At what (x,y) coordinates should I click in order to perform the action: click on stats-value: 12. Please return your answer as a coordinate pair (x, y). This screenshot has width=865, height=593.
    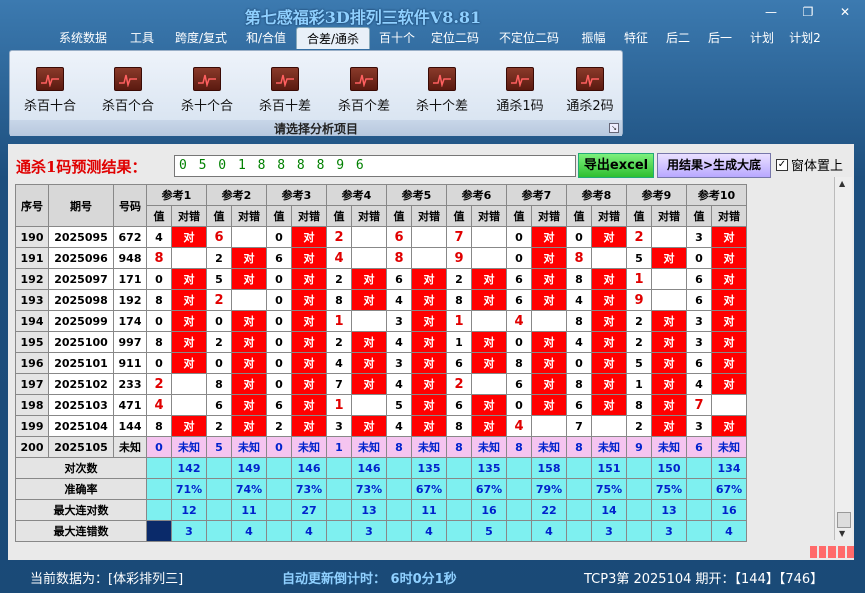
    Looking at the image, I should click on (189, 510).